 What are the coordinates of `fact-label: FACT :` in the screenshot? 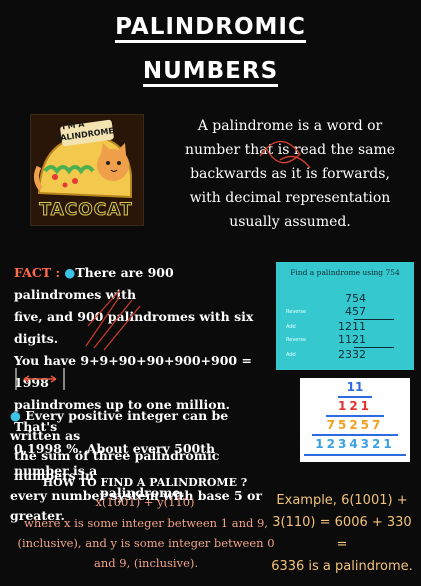 It's located at (37, 272).